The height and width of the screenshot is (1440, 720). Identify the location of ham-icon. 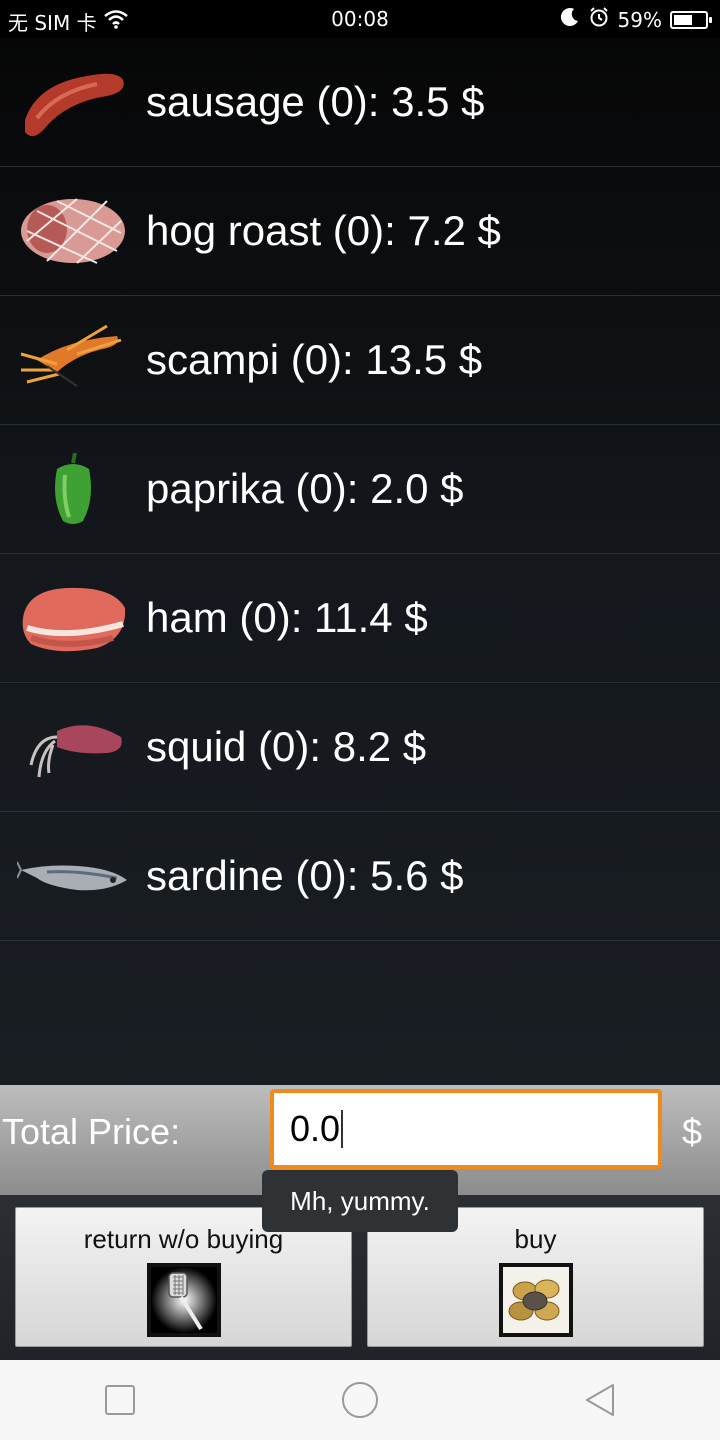
(73, 618).